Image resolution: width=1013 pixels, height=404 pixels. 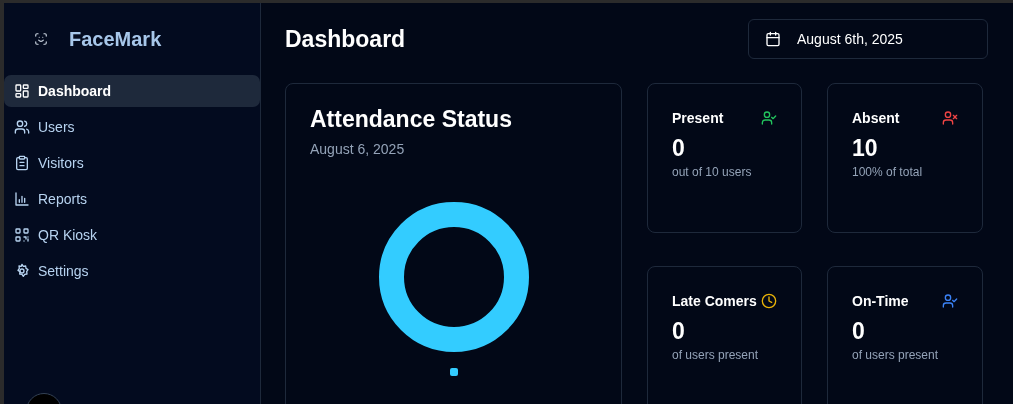 What do you see at coordinates (22, 127) in the screenshot?
I see `users-icon` at bounding box center [22, 127].